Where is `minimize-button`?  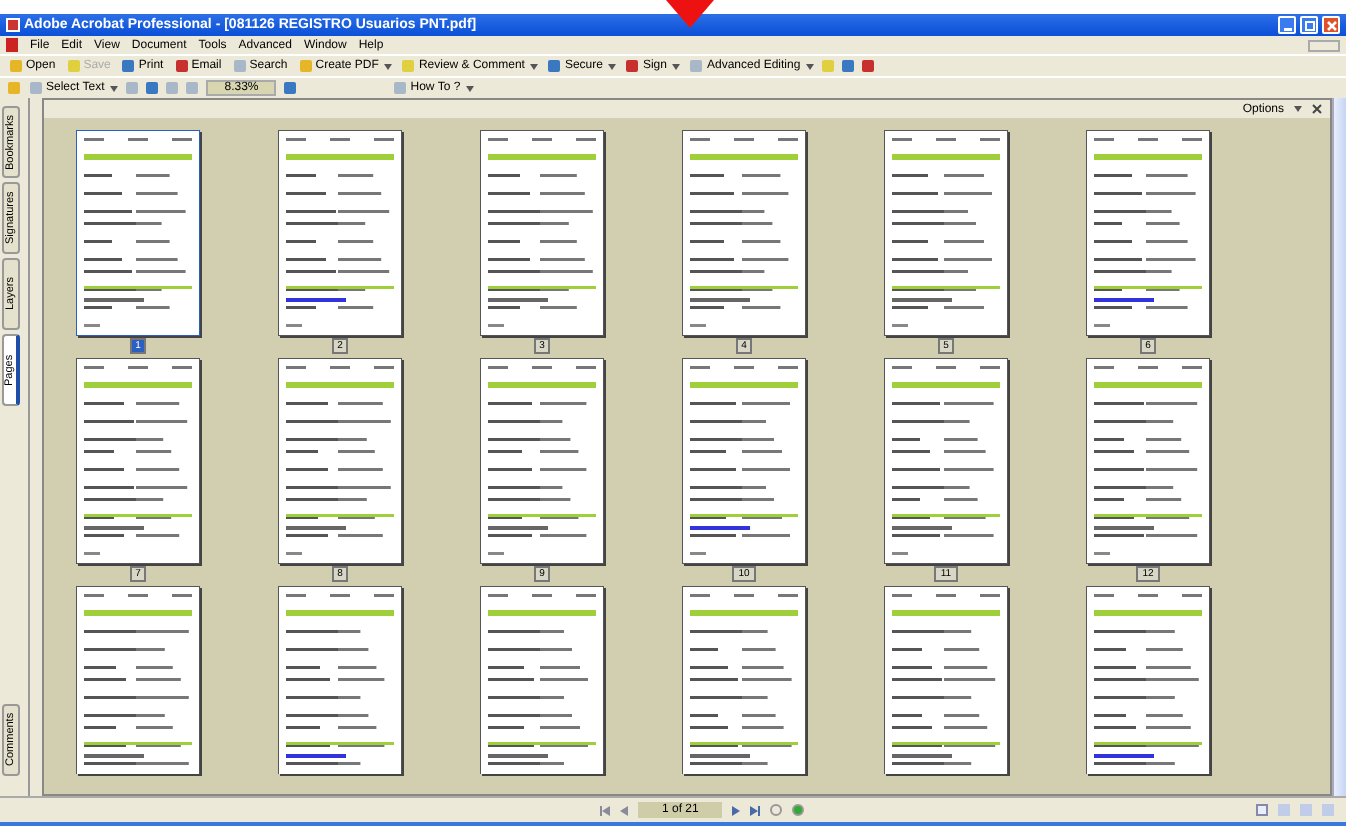
minimize-button is located at coordinates (1287, 25).